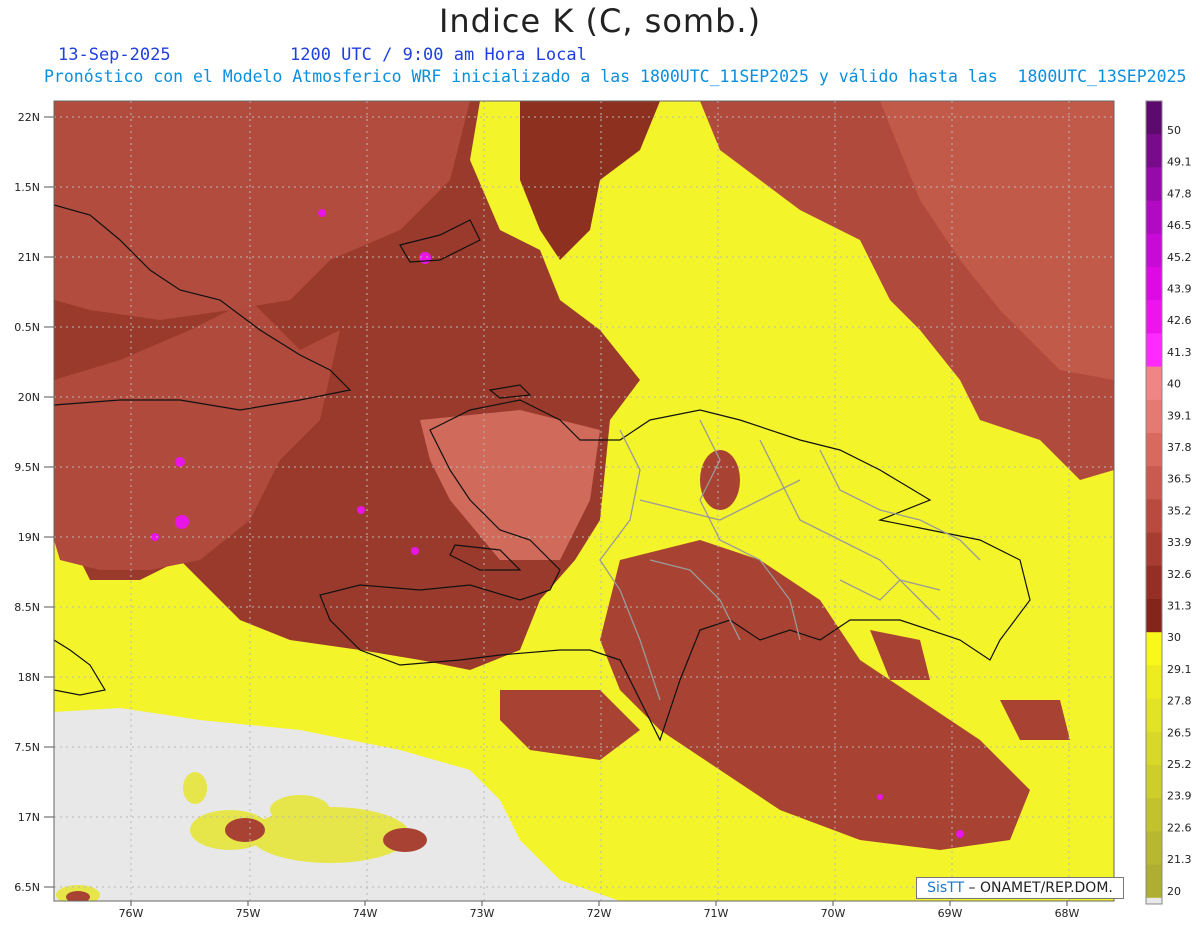 This screenshot has height=927, width=1200. I want to click on lat-label: 7.5N, so click(27, 747).